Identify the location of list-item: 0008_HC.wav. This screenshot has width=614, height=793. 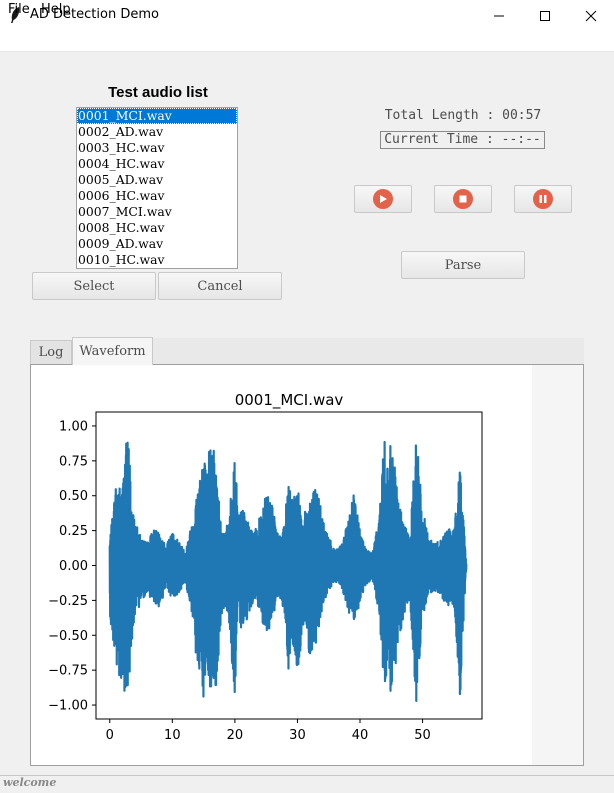
(157, 228).